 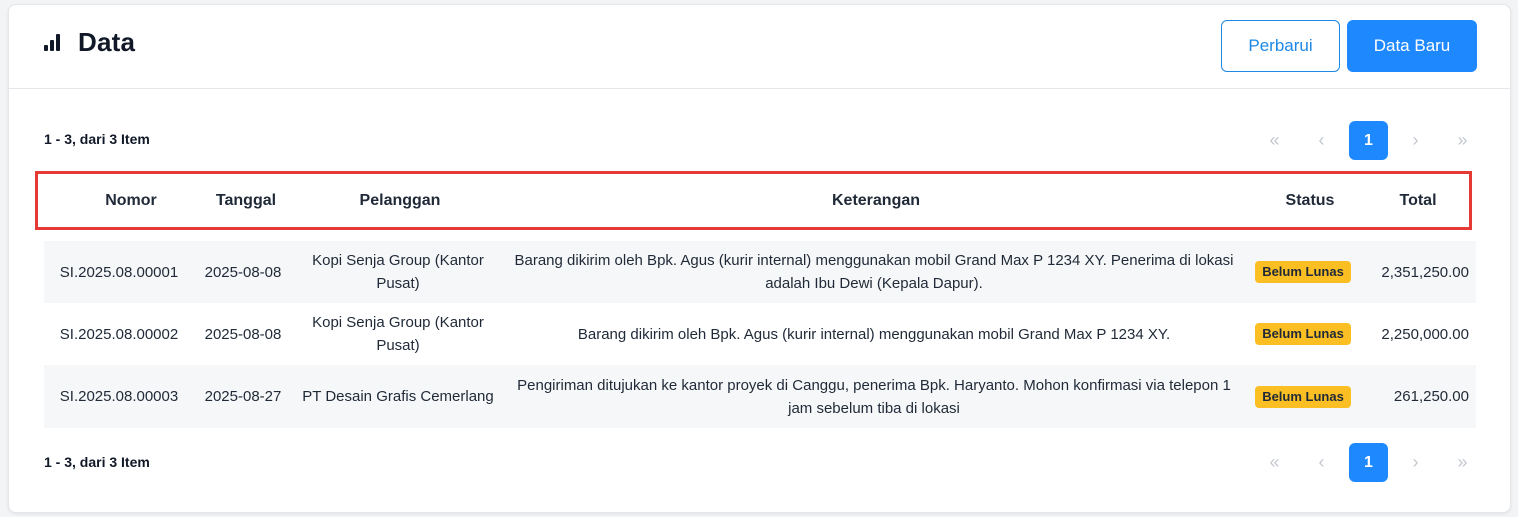 I want to click on cell-total: 2,351,250.00, so click(x=1425, y=272).